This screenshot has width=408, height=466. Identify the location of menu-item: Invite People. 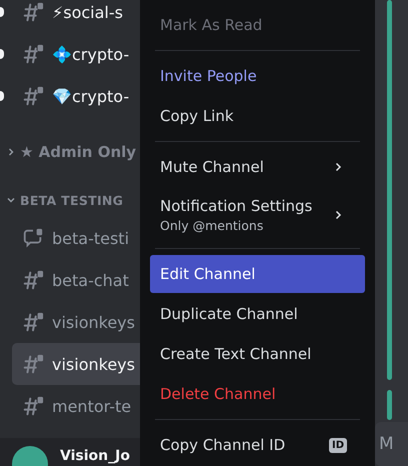
(257, 76).